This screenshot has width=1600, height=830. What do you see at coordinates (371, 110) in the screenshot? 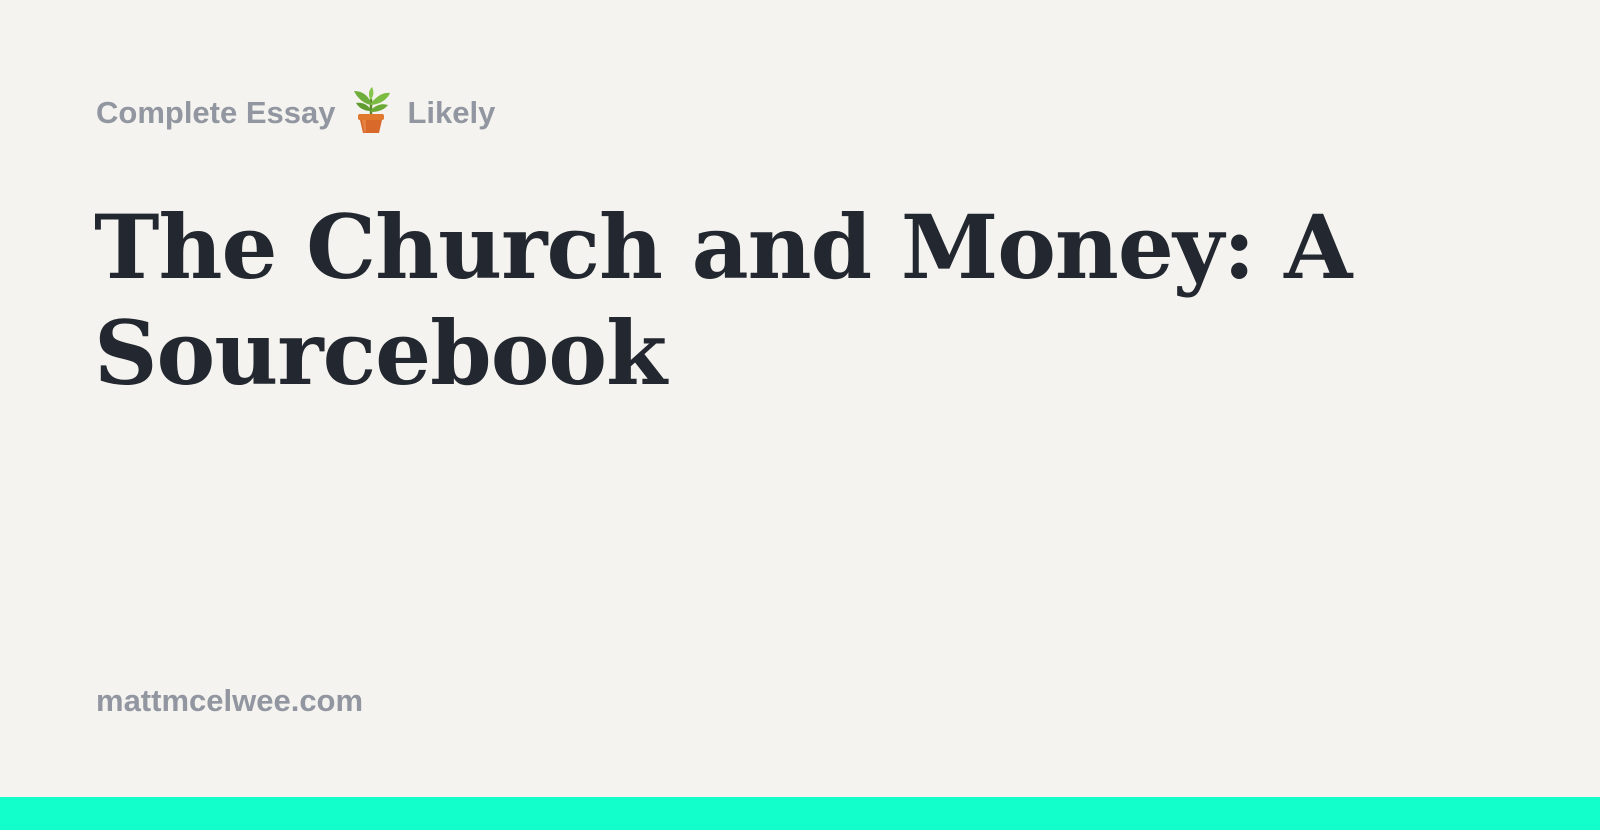
I see `potted-plant-icon` at bounding box center [371, 110].